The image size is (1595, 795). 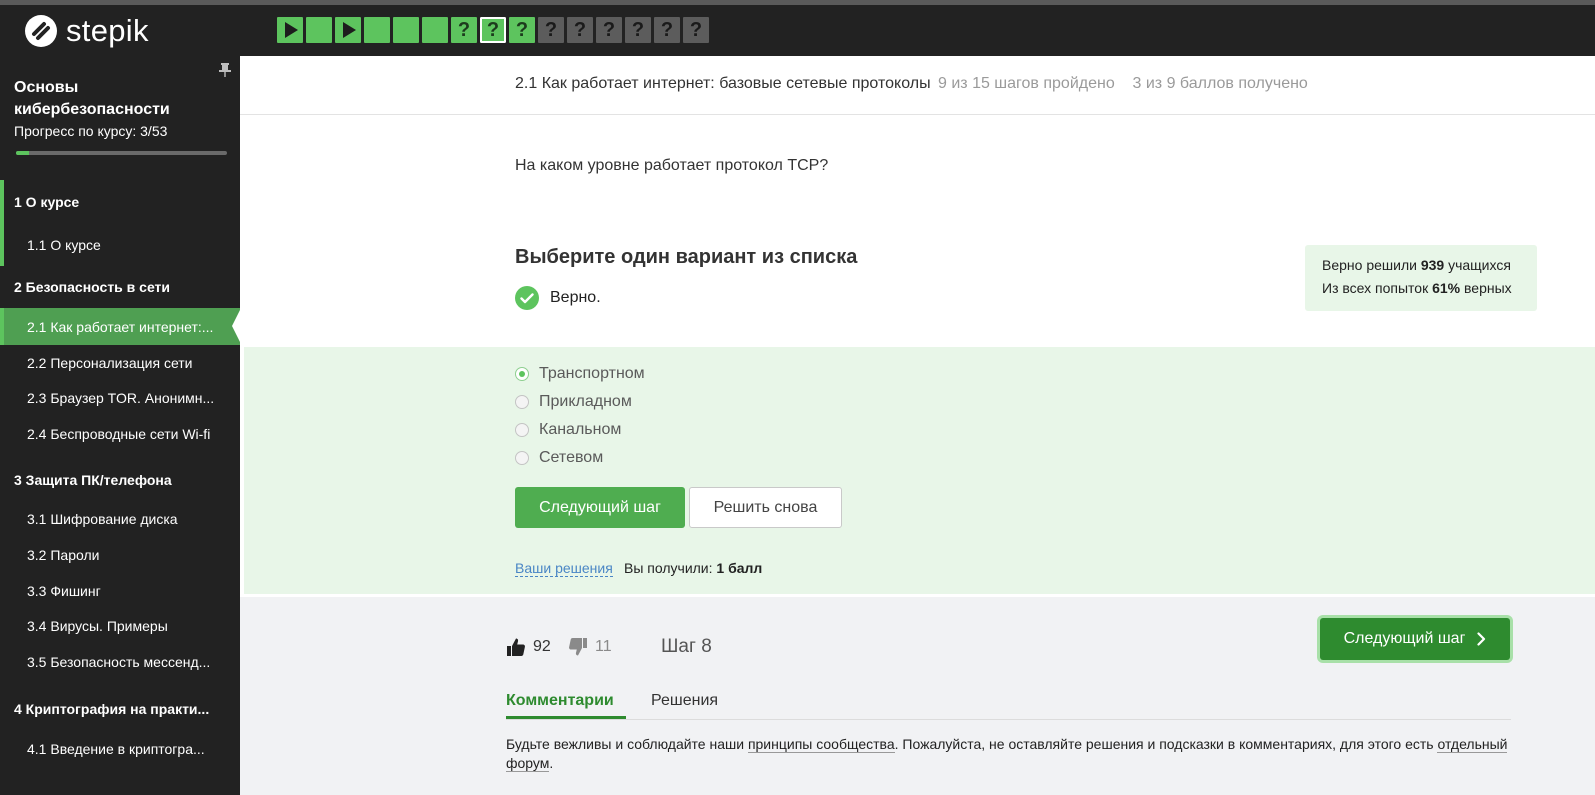 I want to click on sidebar-module-7: 3 Защита ПК/телефона, so click(x=120, y=480).